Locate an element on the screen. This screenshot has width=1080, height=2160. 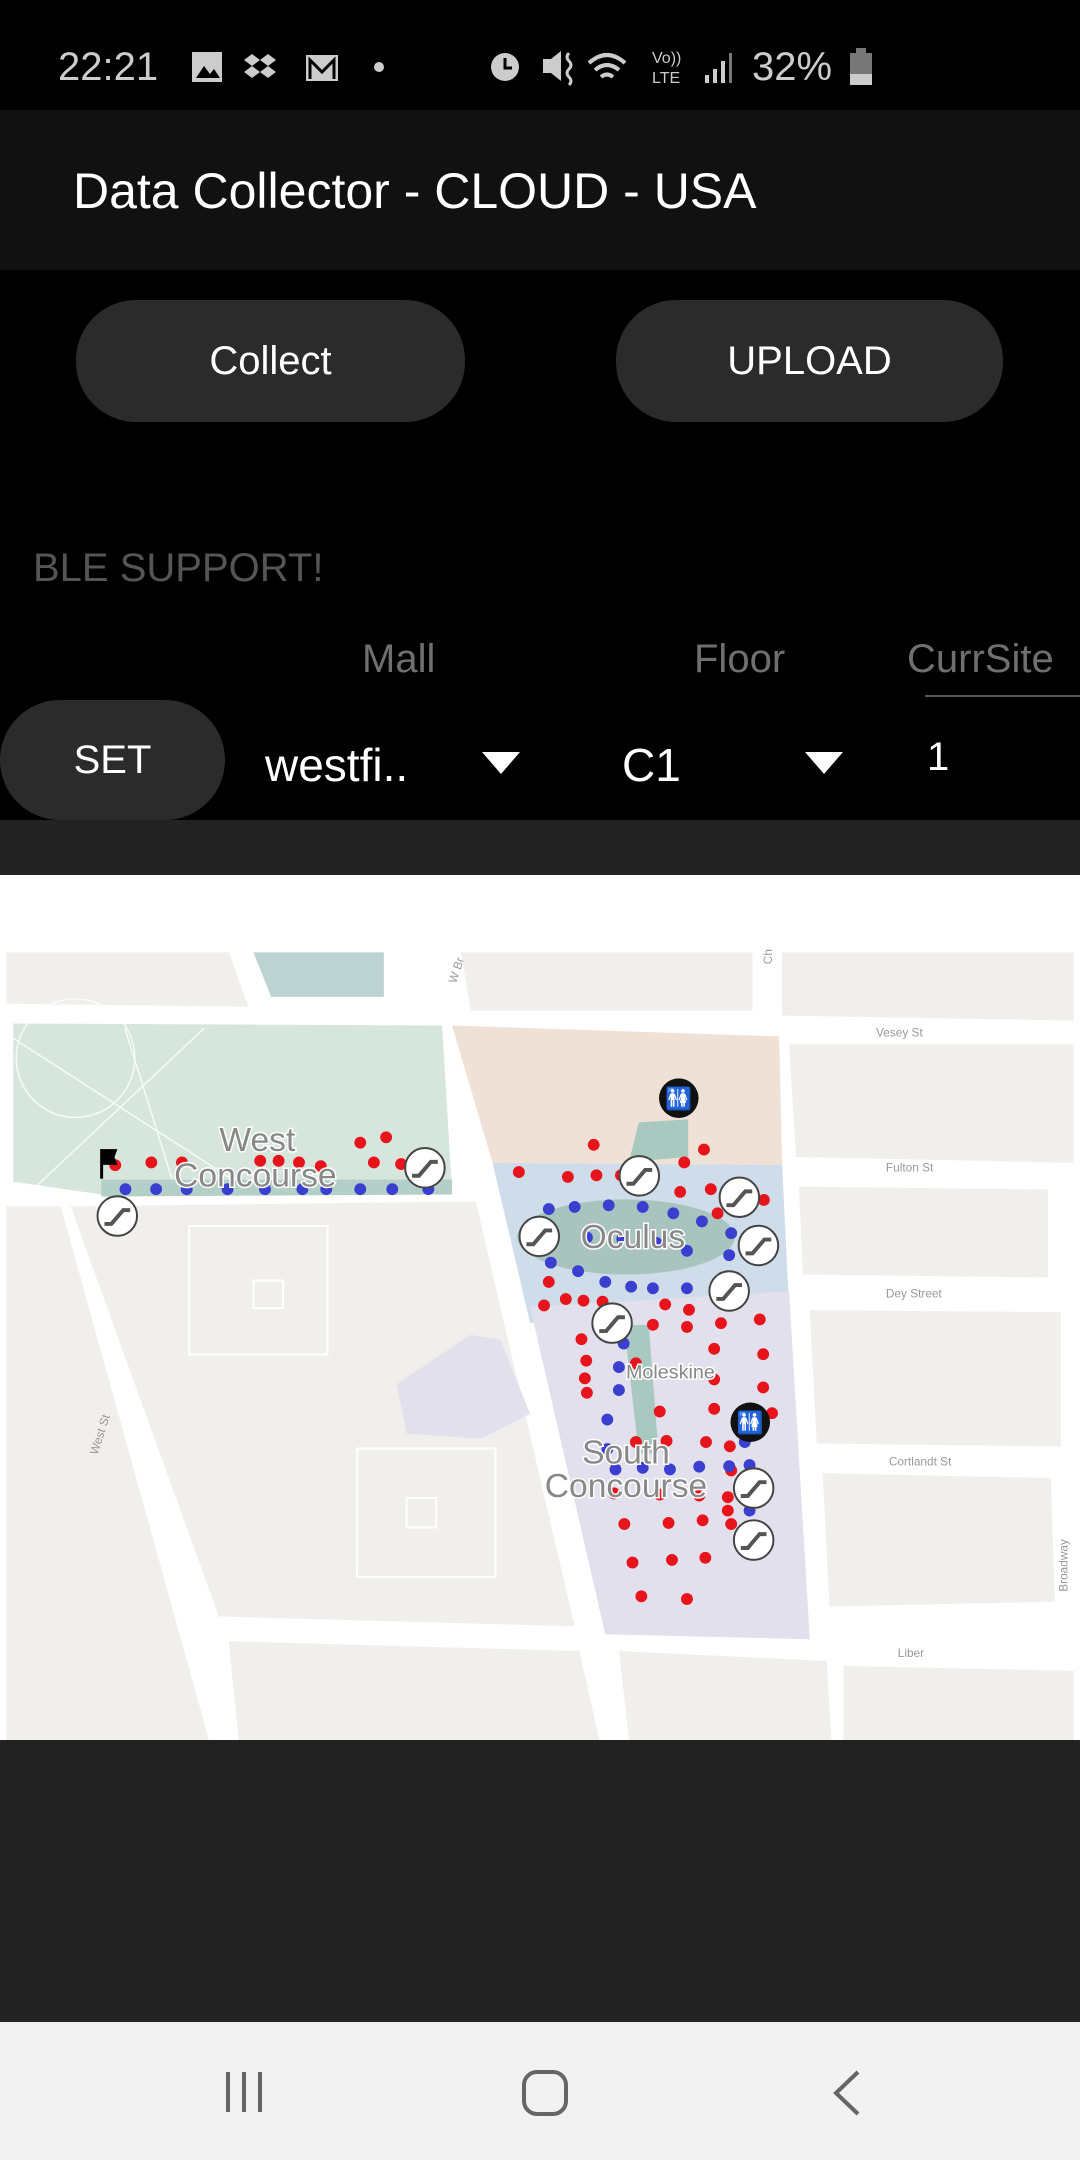
area-label: West is located at coordinates (257, 1140).